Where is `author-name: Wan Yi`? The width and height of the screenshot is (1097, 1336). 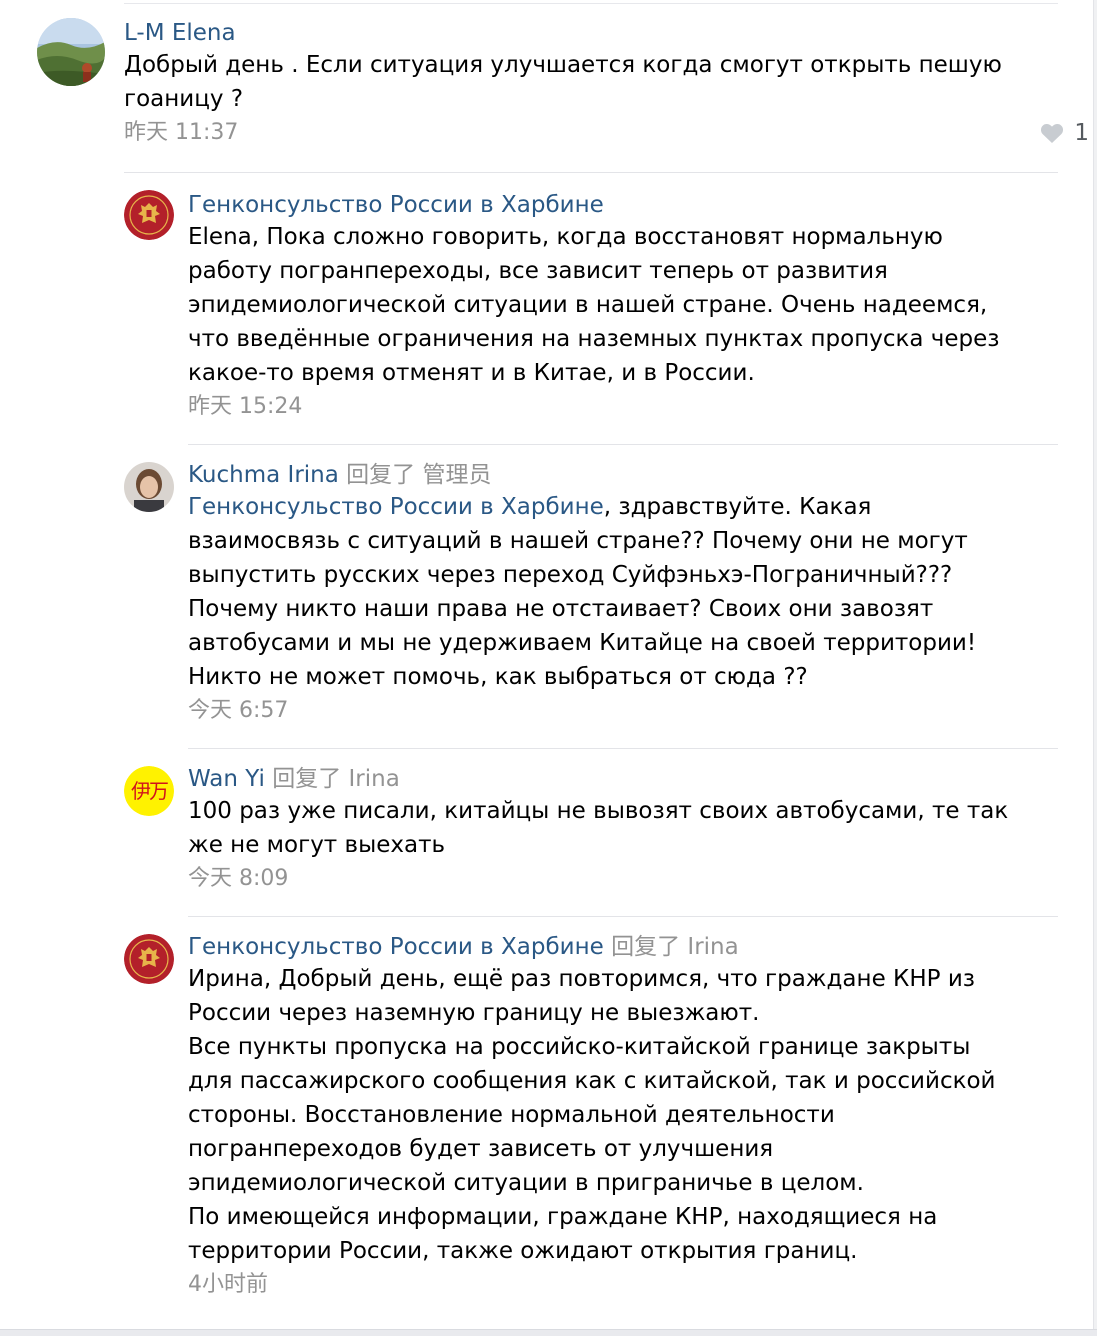
author-name: Wan Yi is located at coordinates (226, 779).